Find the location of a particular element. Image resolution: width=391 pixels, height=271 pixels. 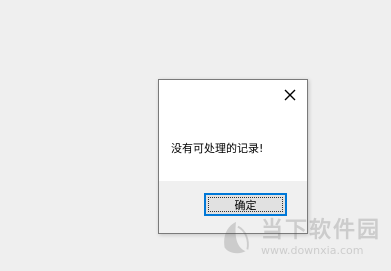

dialog-footer: 确定 is located at coordinates (233, 207).